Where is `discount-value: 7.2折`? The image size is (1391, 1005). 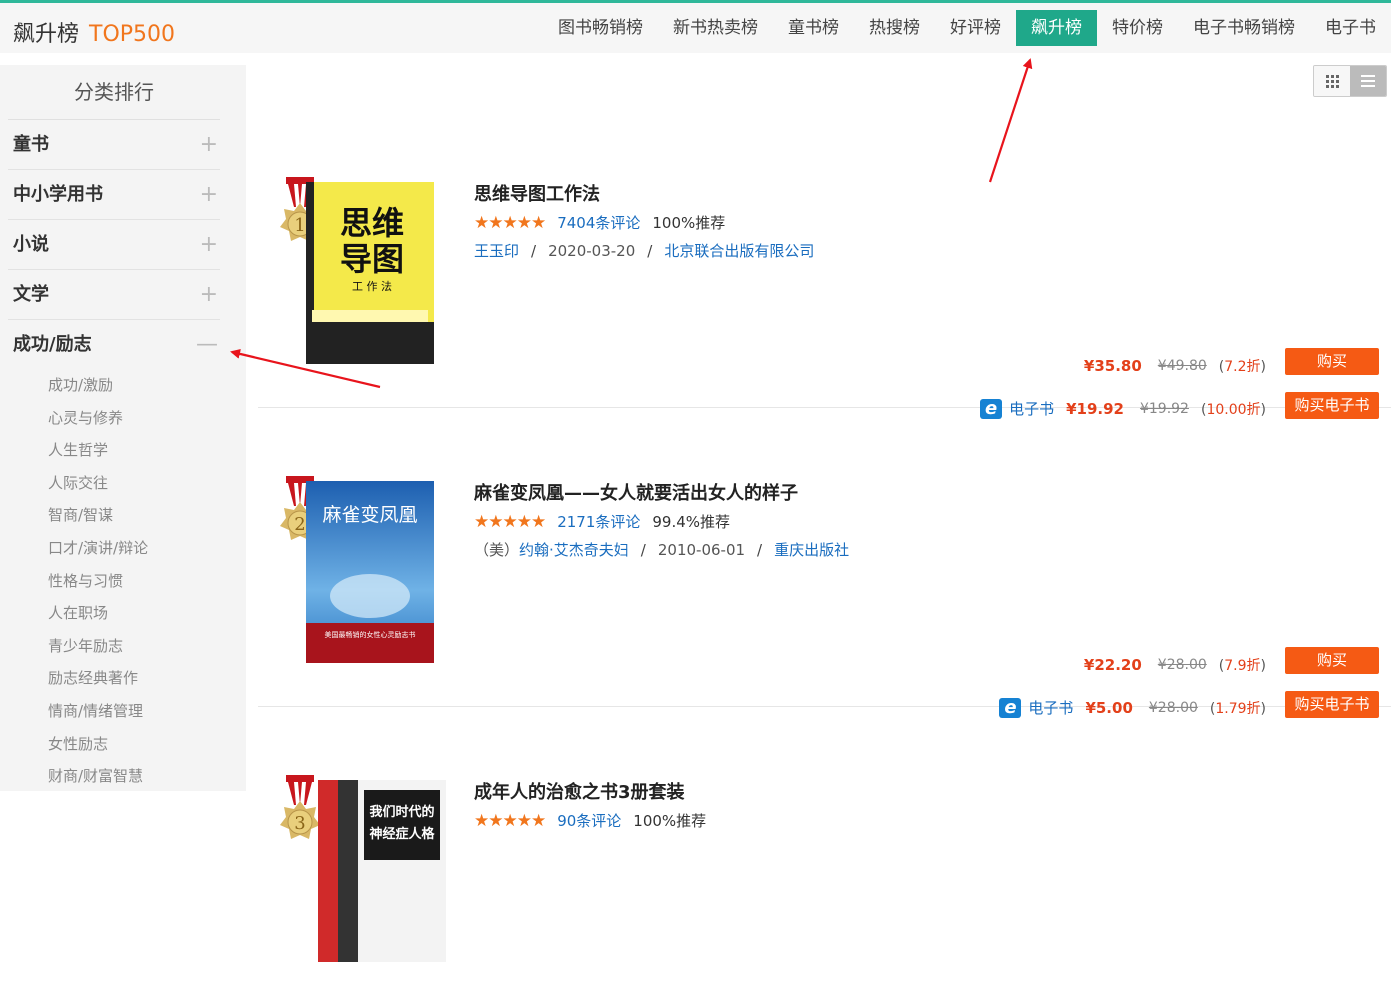 discount-value: 7.2折 is located at coordinates (1242, 367).